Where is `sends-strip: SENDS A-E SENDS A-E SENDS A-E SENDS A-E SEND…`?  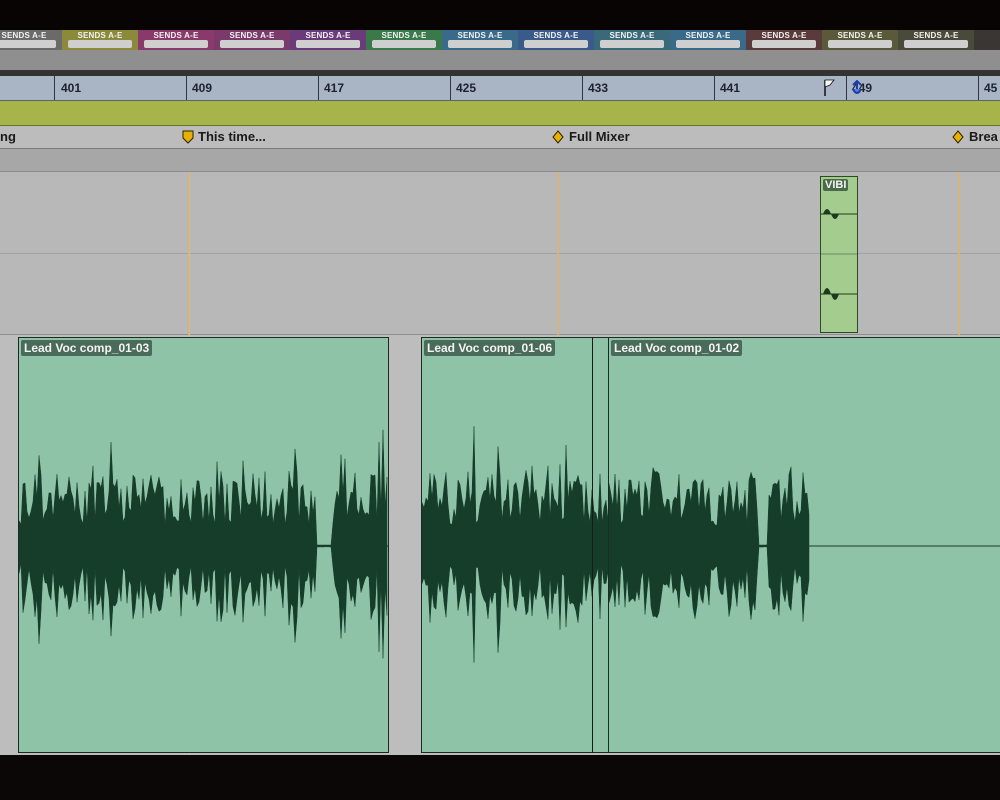 sends-strip: SENDS A-E SENDS A-E SENDS A-E SENDS A-E SEND… is located at coordinates (500, 40).